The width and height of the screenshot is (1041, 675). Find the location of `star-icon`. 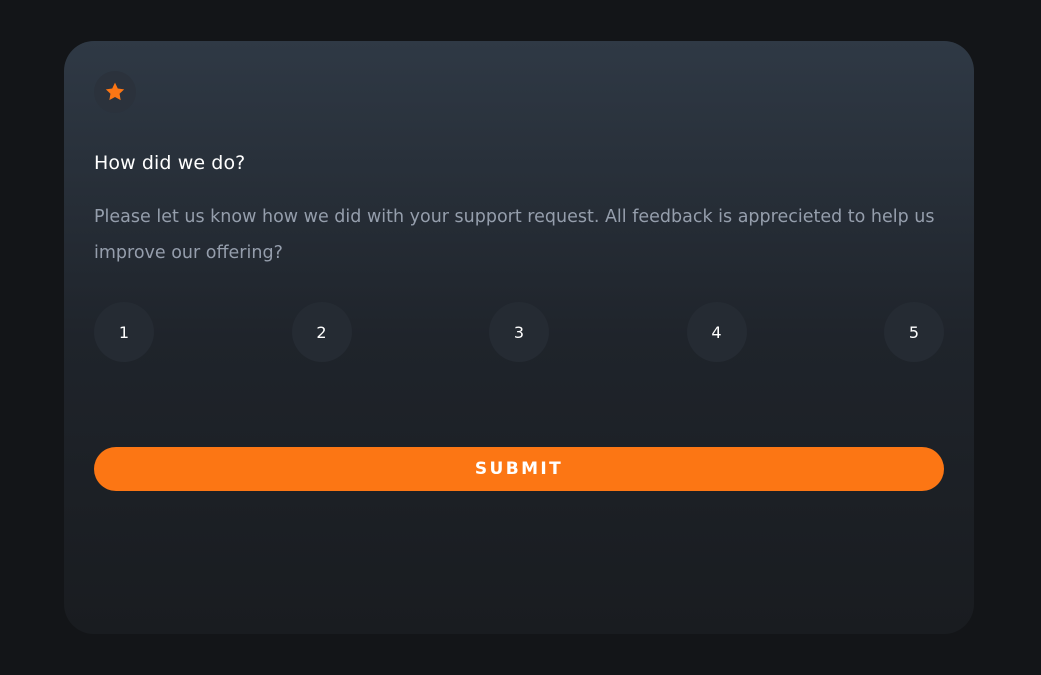

star-icon is located at coordinates (115, 91).